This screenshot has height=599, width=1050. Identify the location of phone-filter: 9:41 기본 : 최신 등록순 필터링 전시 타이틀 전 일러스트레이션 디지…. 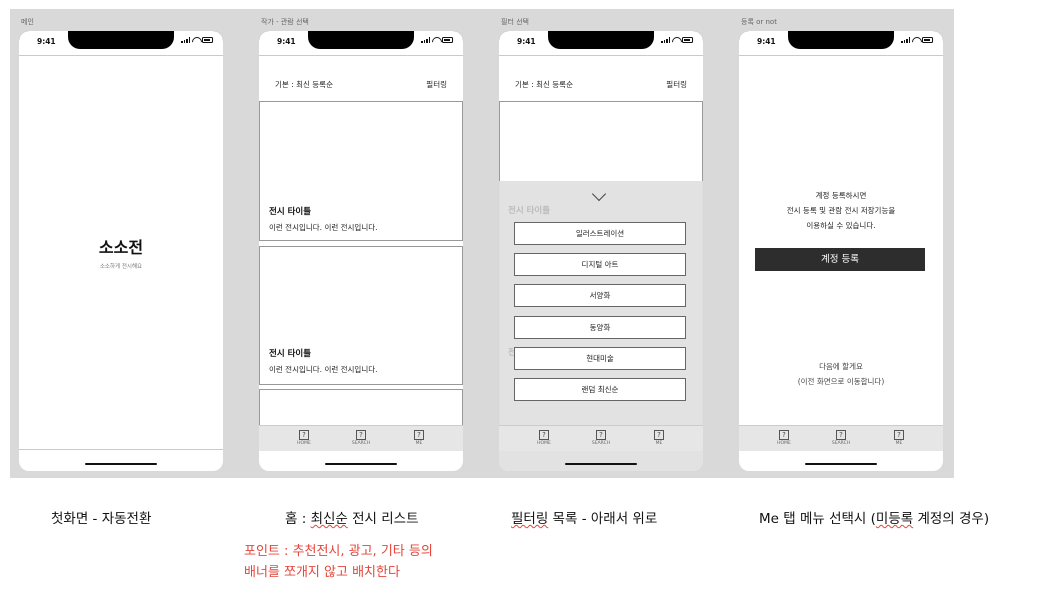
(601, 251).